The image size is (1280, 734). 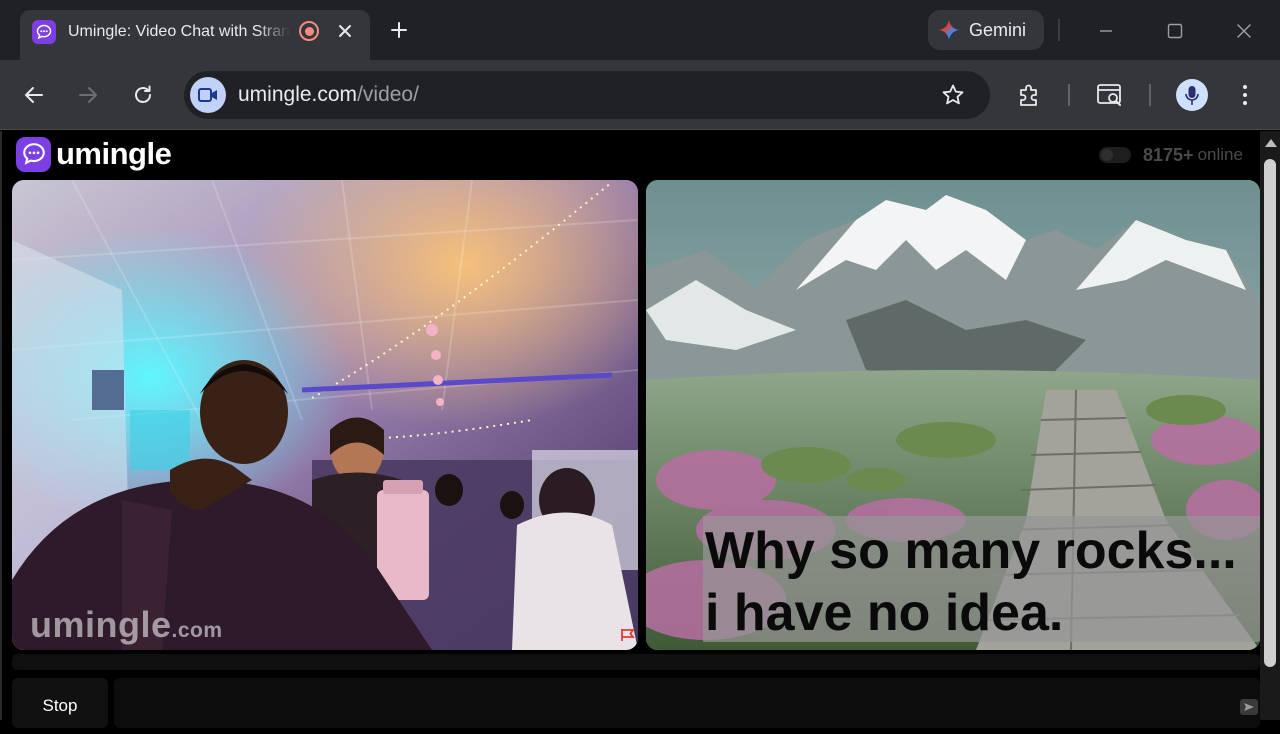 I want to click on forward-arrow-icon, so click(x=88, y=95).